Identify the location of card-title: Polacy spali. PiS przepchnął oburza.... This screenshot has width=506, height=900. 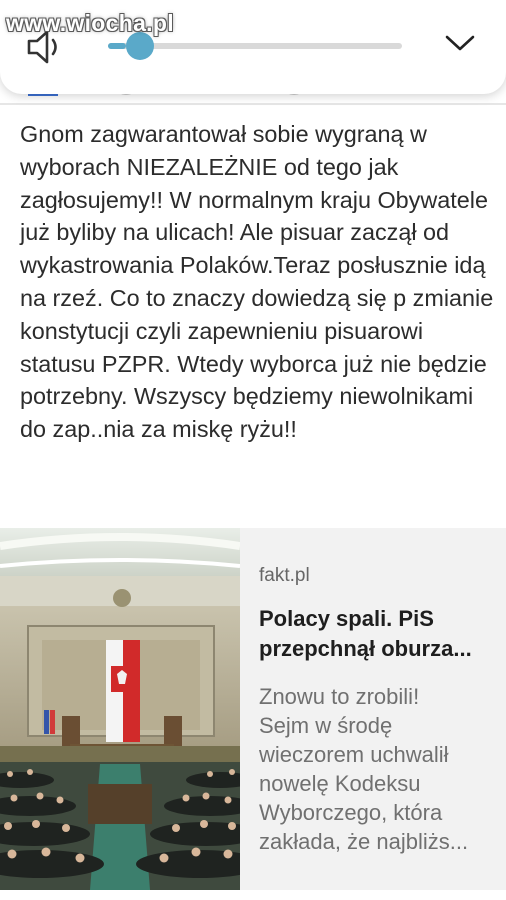
(379, 634).